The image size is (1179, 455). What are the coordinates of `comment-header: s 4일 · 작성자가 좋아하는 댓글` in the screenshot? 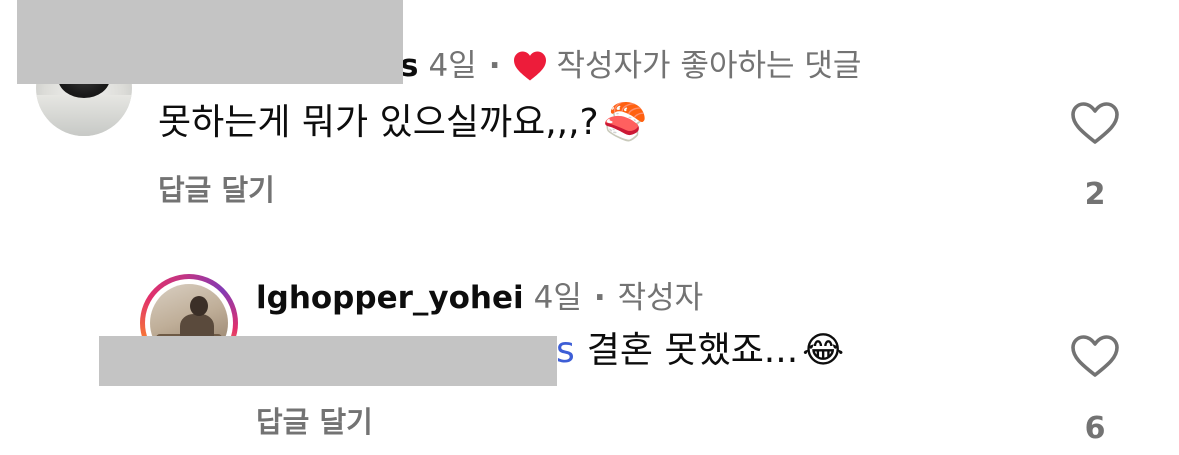 It's located at (630, 66).